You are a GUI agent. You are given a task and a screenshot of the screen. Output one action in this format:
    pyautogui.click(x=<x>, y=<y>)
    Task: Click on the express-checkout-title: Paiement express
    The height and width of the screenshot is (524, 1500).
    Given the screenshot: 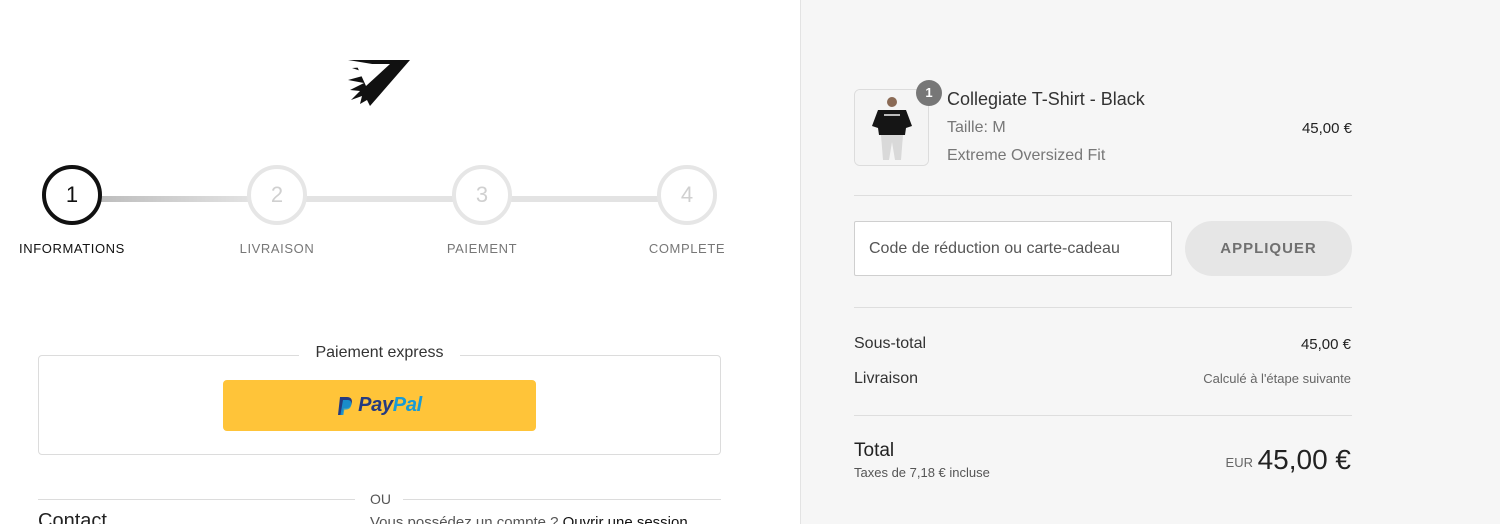 What is the action you would take?
    pyautogui.click(x=379, y=352)
    